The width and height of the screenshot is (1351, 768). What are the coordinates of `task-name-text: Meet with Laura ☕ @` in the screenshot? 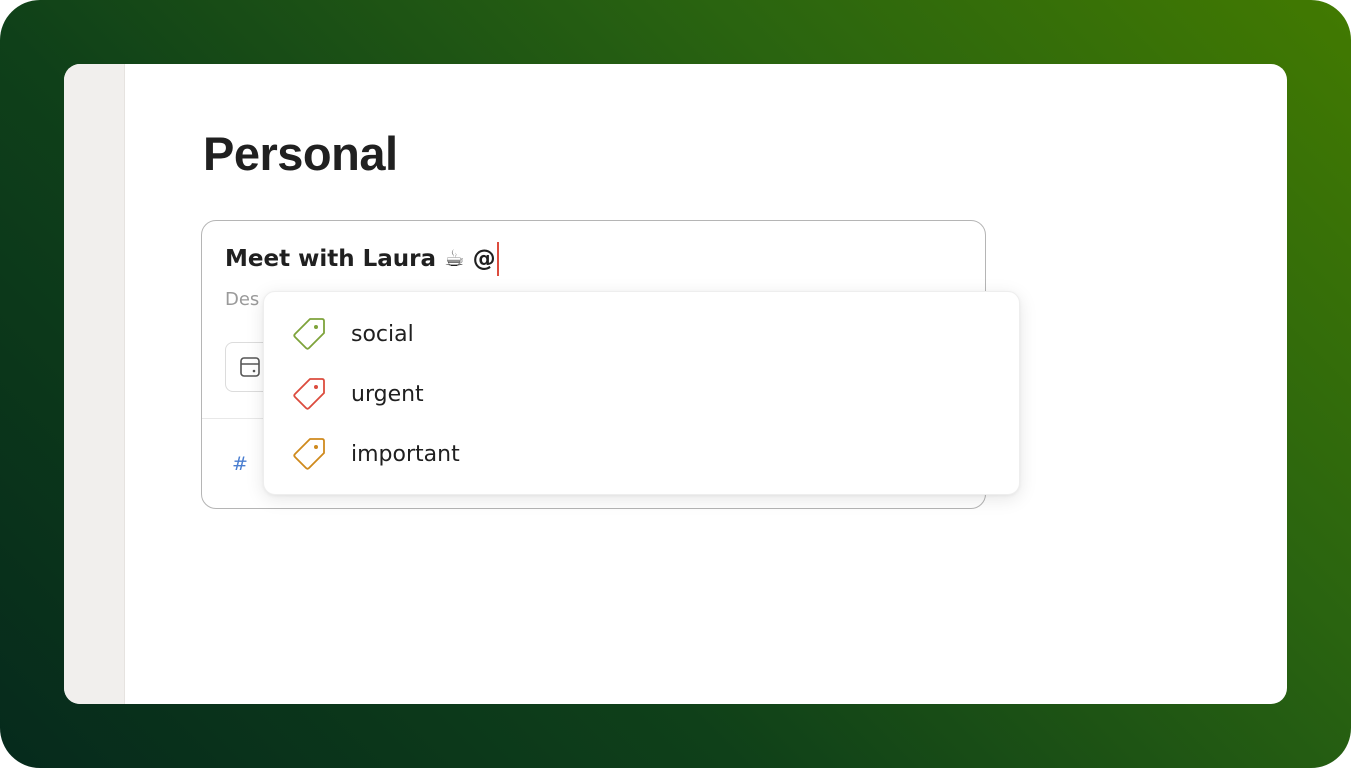 It's located at (360, 259).